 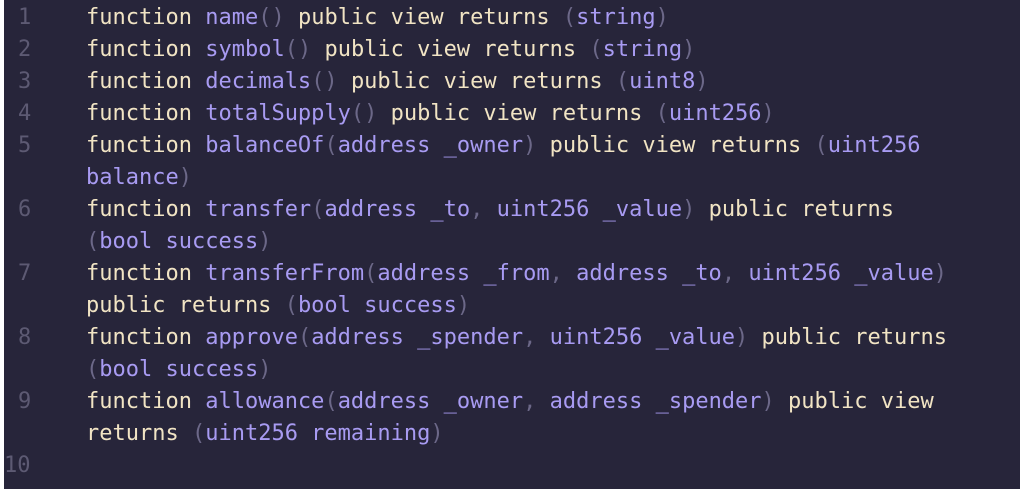 I want to click on code-token: address _spender, so click(x=417, y=337).